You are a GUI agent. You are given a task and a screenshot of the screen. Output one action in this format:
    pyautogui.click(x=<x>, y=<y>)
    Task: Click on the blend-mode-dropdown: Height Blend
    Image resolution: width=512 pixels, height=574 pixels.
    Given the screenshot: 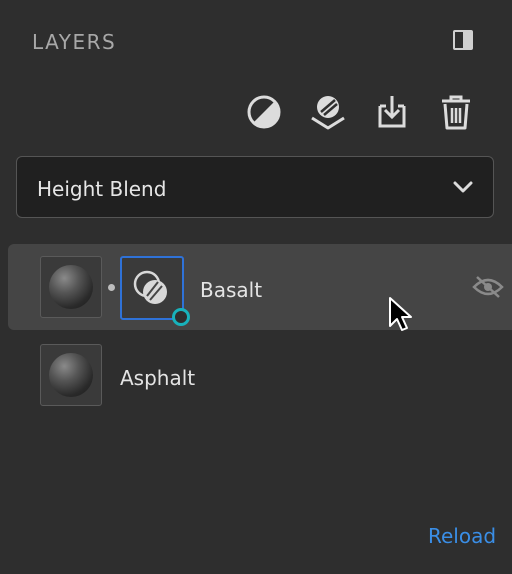 What is the action you would take?
    pyautogui.click(x=255, y=187)
    